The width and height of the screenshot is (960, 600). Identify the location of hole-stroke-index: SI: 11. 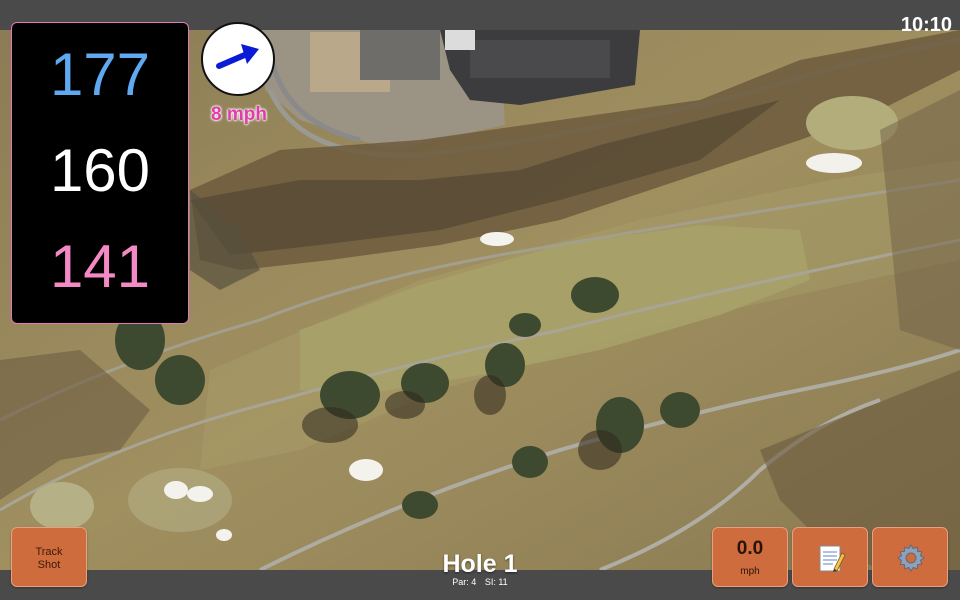
(496, 582).